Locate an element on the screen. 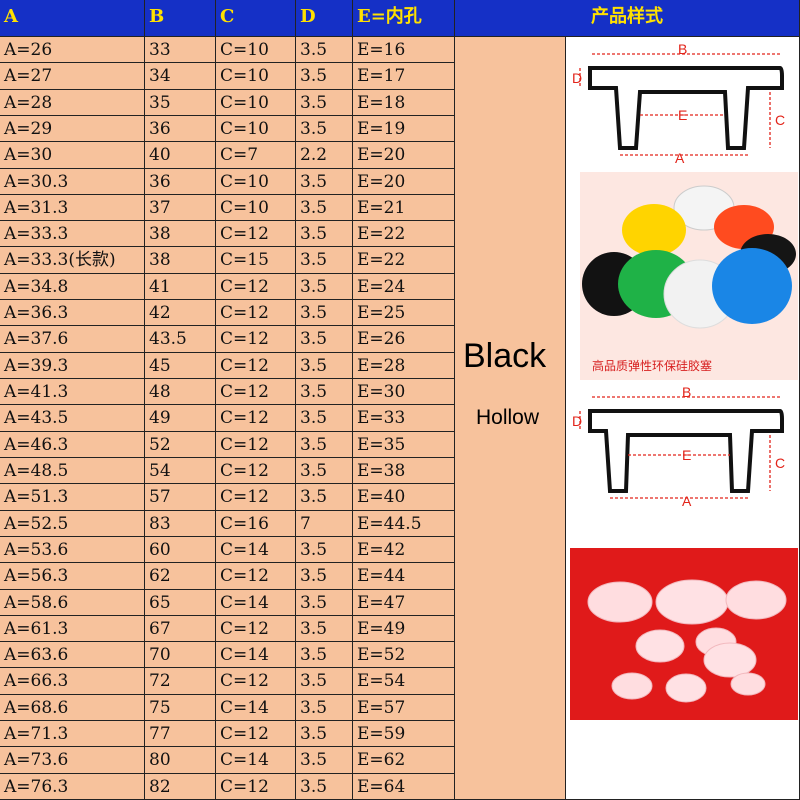 Image resolution: width=800 pixels, height=800 pixels. table-cell-b: 62 is located at coordinates (180, 576).